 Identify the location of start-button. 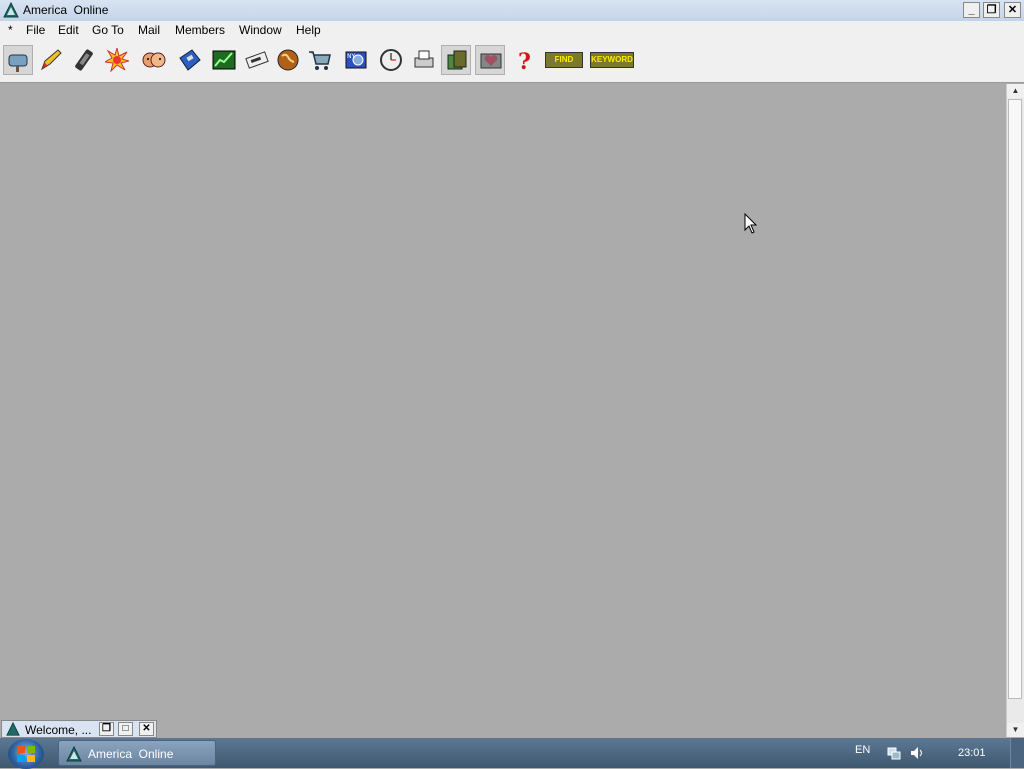
(26, 754).